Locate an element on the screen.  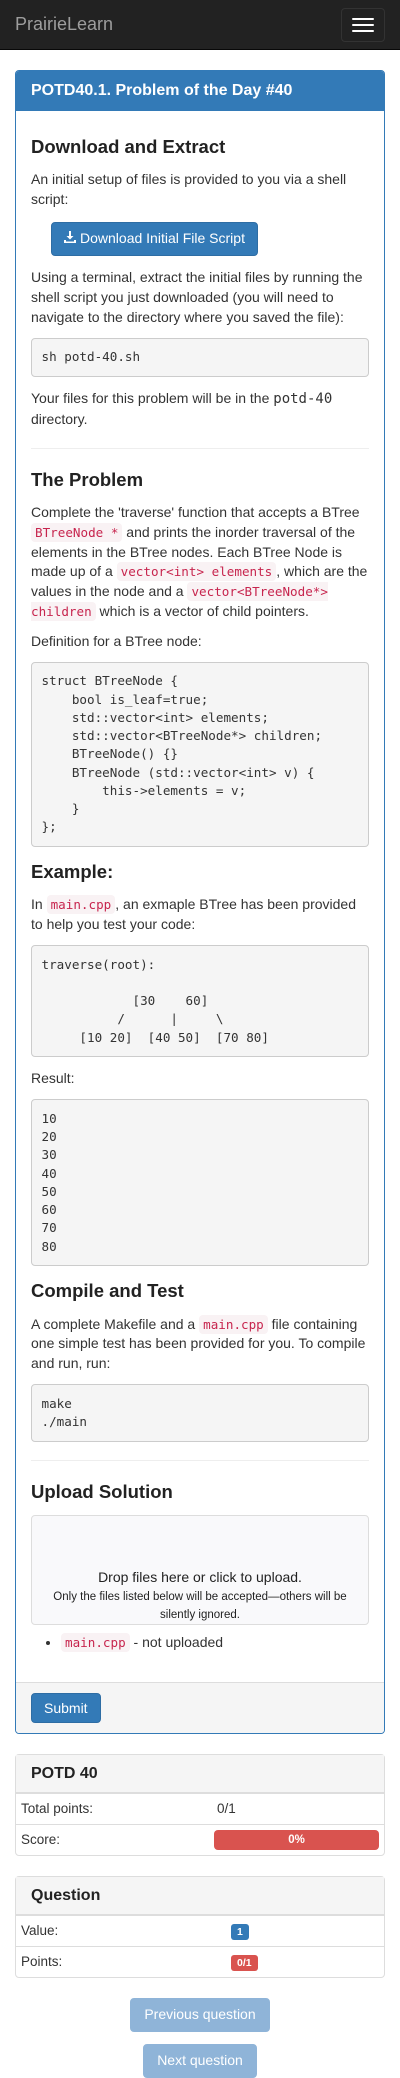
score-row: Score: 0% is located at coordinates (200, 1839).